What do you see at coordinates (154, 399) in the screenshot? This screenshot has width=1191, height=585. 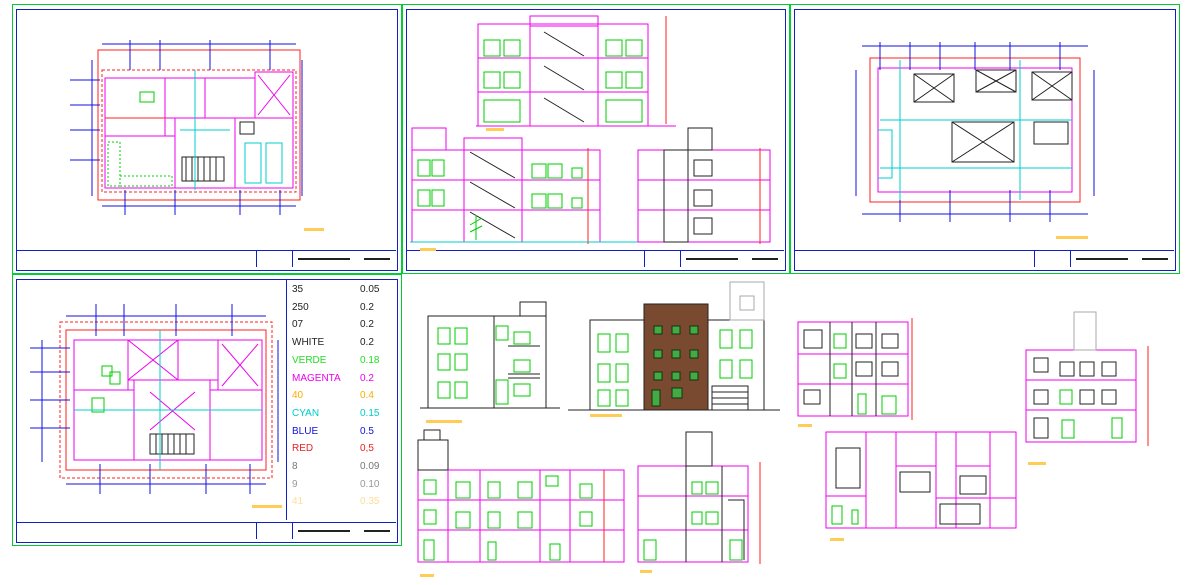 I see `second-floor-plan` at bounding box center [154, 399].